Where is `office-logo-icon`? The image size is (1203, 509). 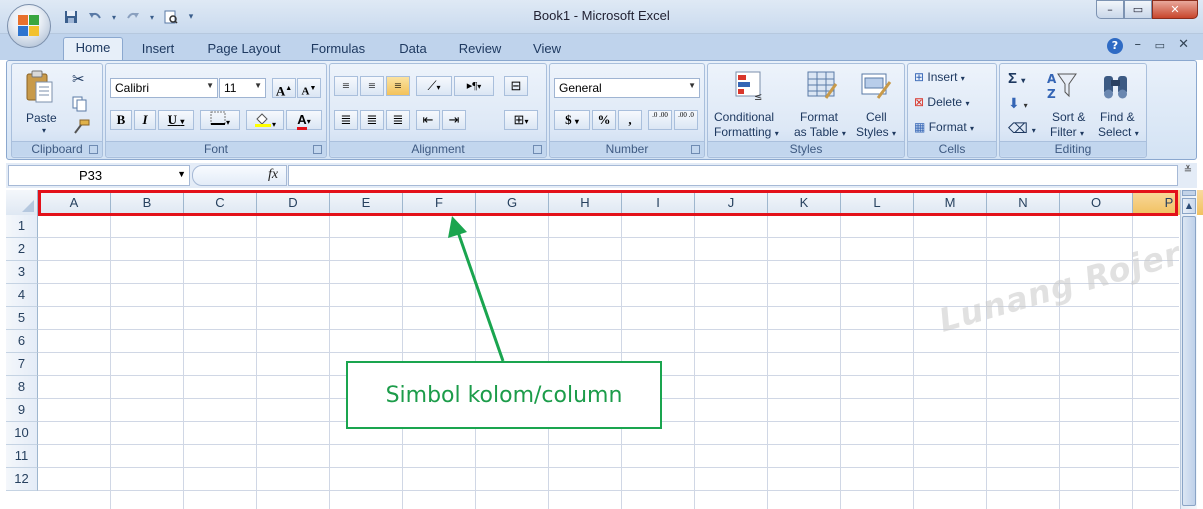
office-logo-icon is located at coordinates (29, 26).